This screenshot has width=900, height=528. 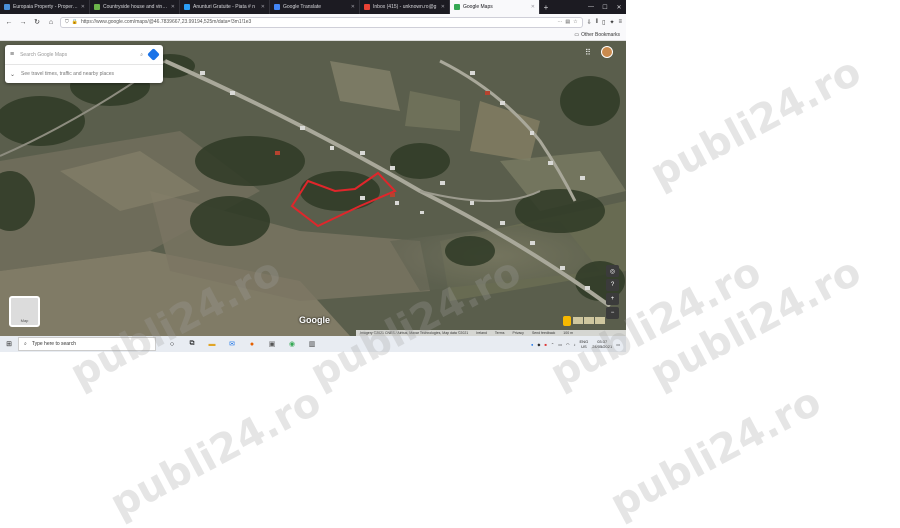 I want to click on layers-label: Map, so click(x=24, y=320).